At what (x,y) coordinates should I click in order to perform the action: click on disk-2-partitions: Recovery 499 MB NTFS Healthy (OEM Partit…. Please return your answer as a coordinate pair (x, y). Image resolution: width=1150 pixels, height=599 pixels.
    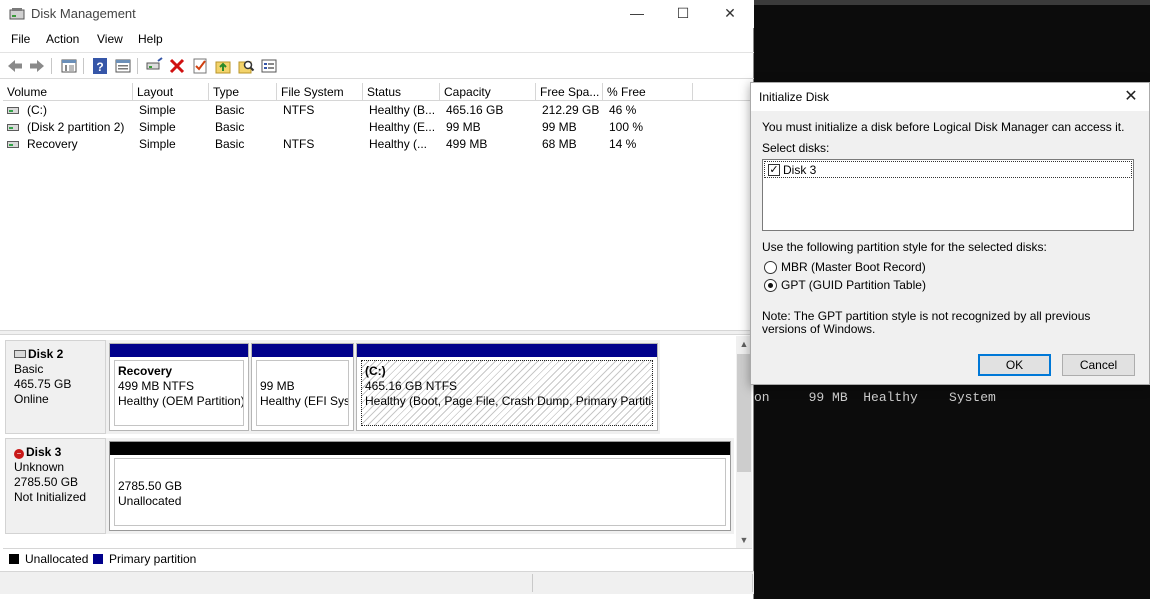
    Looking at the image, I should click on (383, 387).